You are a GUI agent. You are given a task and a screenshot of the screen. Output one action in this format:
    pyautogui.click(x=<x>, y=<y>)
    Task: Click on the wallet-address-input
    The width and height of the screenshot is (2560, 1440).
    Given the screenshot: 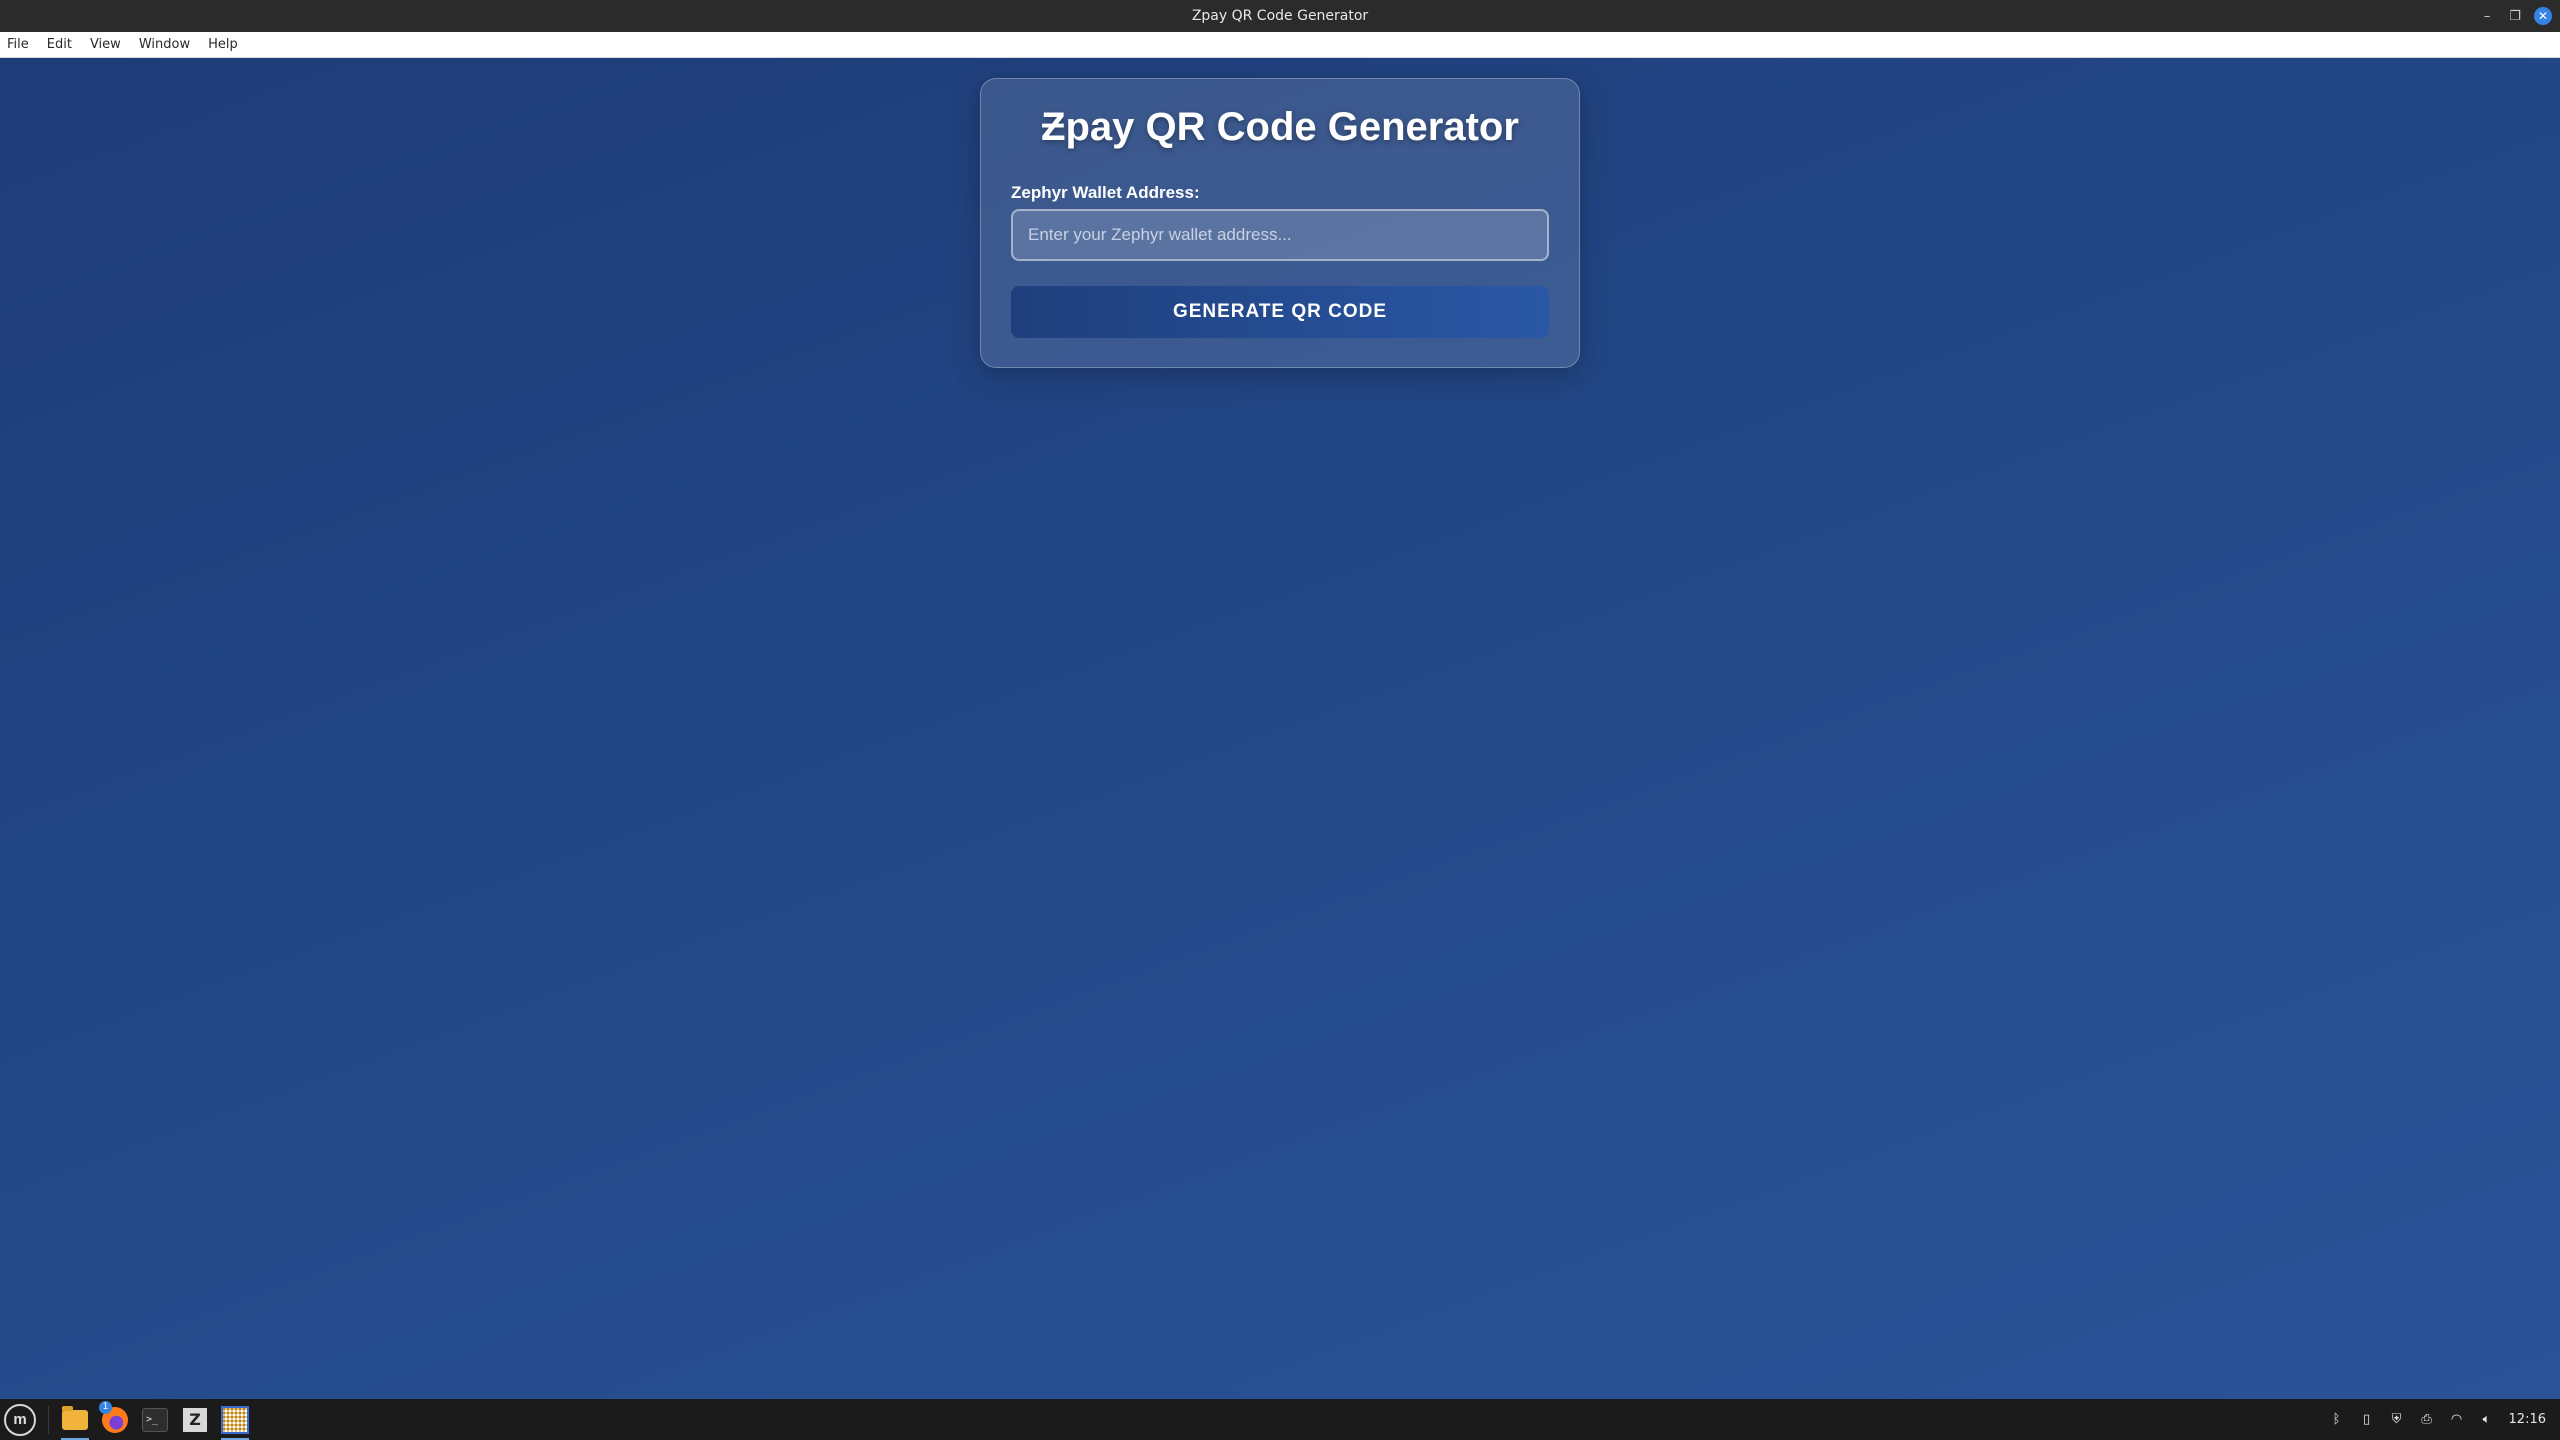 What is the action you would take?
    pyautogui.click(x=1280, y=235)
    